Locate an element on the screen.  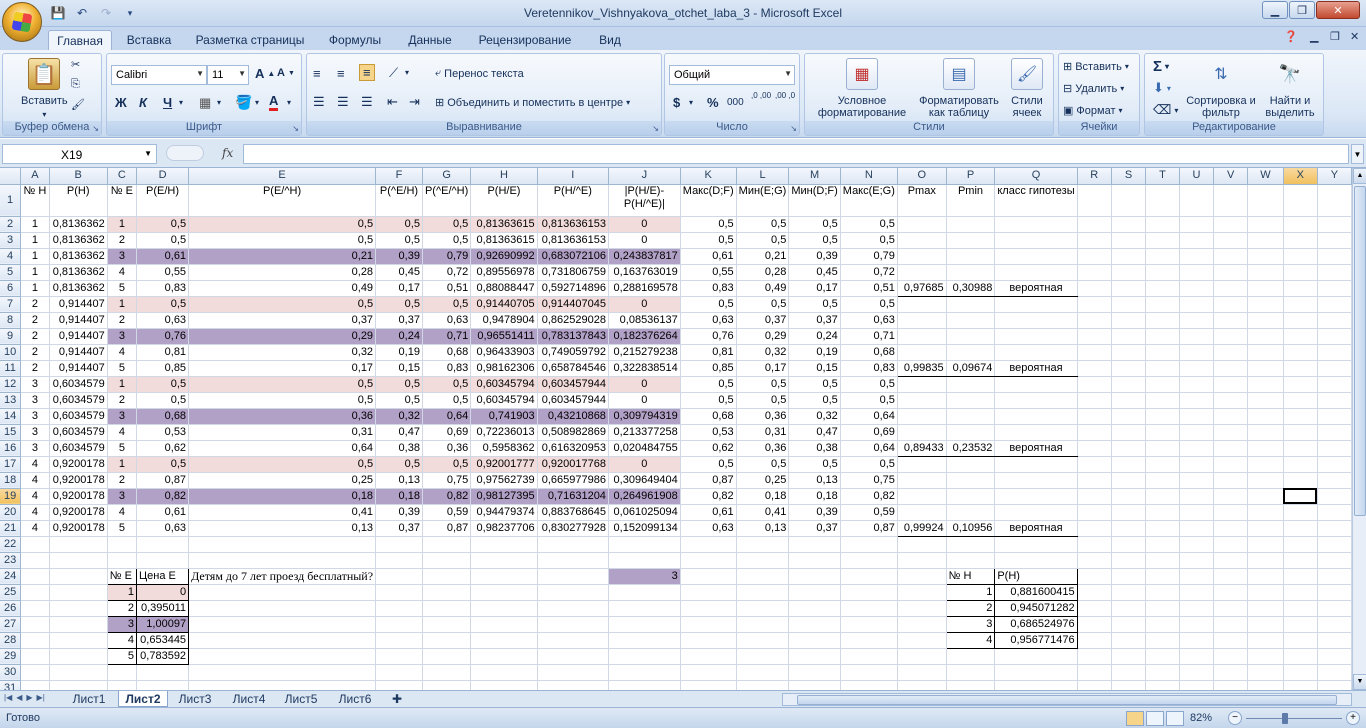
cell: 0,63 is located at coordinates (708, 528).